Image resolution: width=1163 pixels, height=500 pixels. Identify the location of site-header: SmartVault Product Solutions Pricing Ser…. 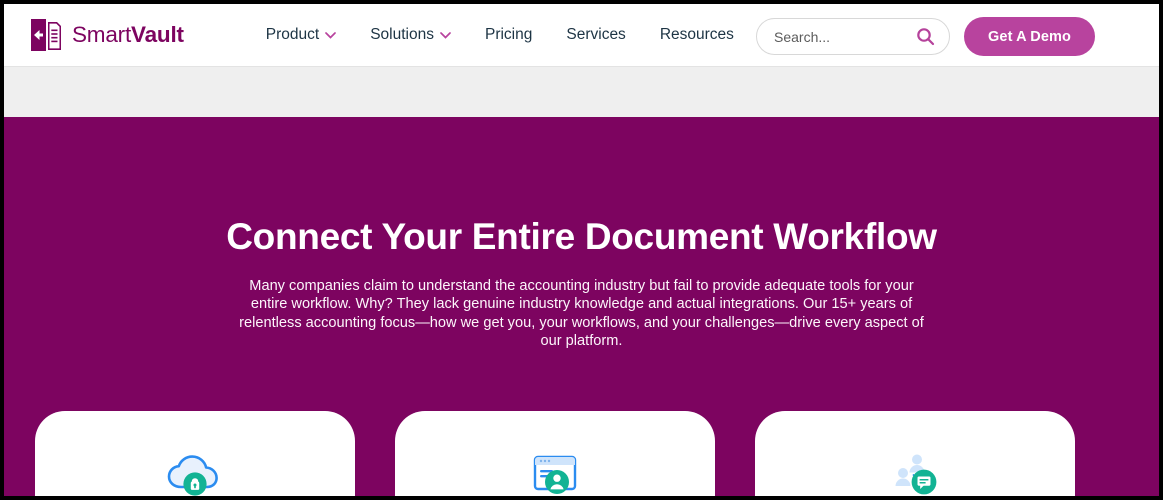
(581, 35).